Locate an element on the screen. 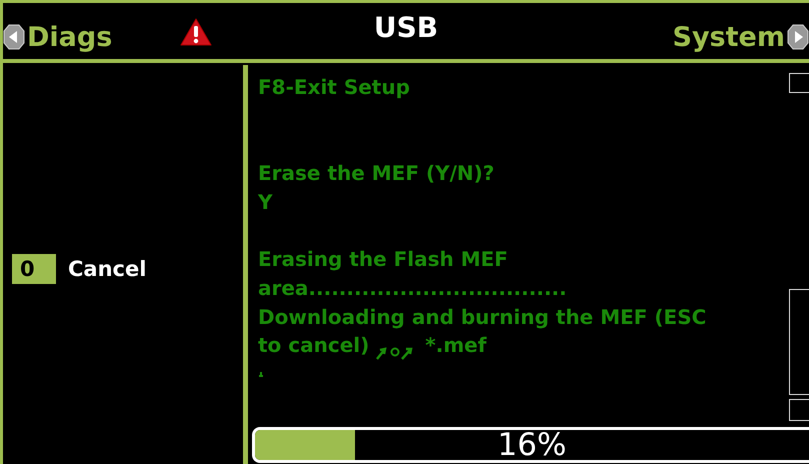 The width and height of the screenshot is (809, 464). screen-title: USB is located at coordinates (406, 27).